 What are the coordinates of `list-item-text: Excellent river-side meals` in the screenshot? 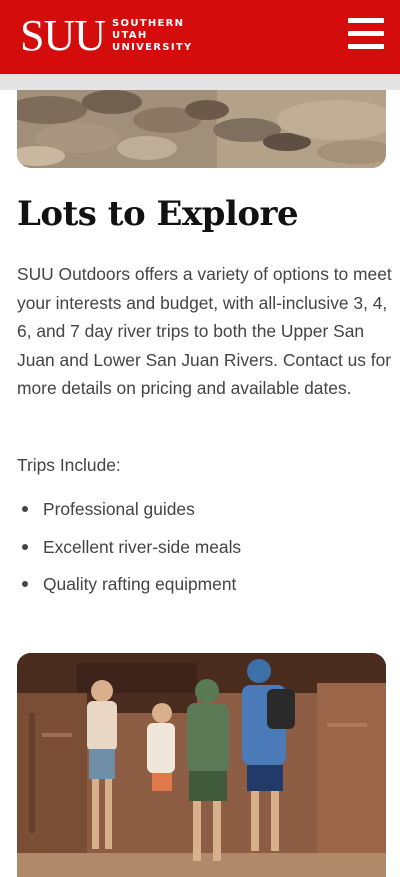 It's located at (142, 546).